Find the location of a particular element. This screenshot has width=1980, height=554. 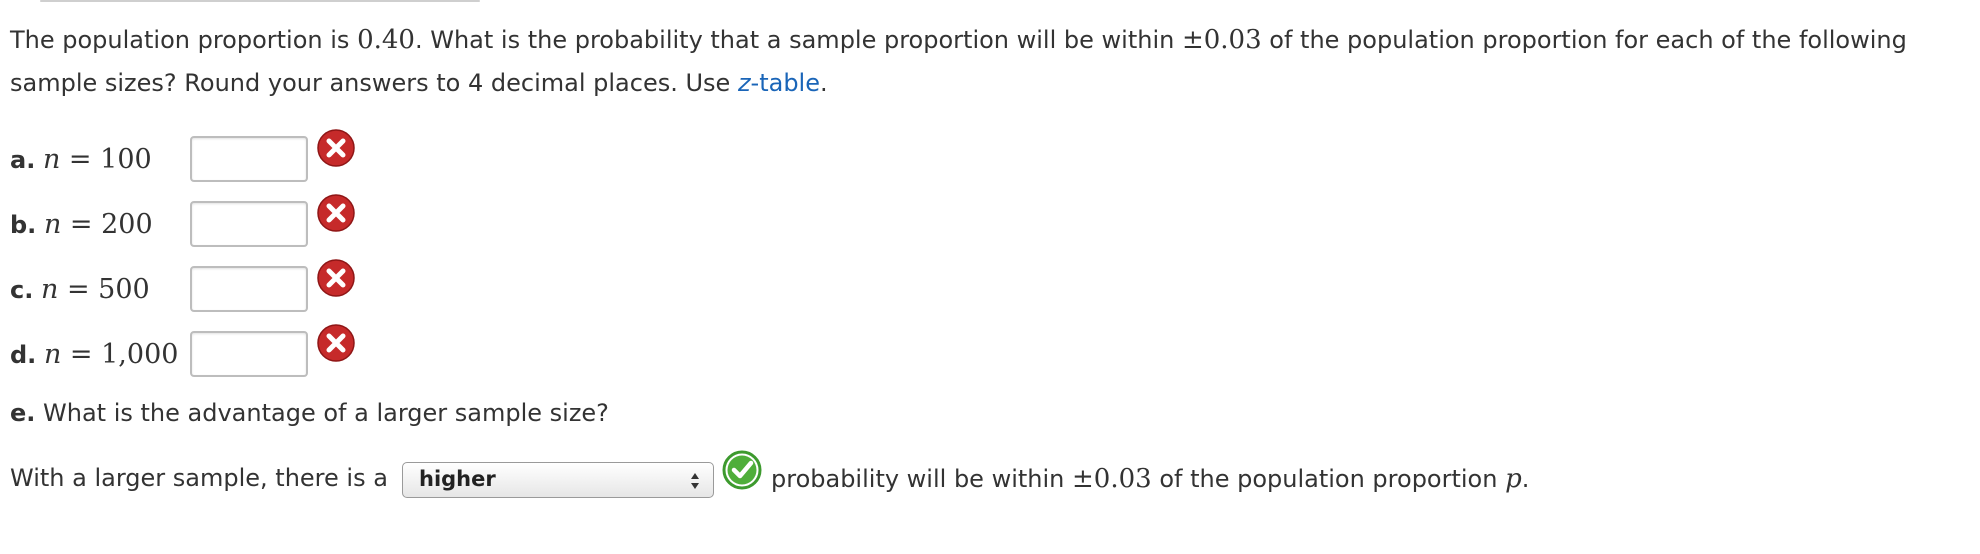

part-d-label: d. n = 1,000 is located at coordinates (94, 354).